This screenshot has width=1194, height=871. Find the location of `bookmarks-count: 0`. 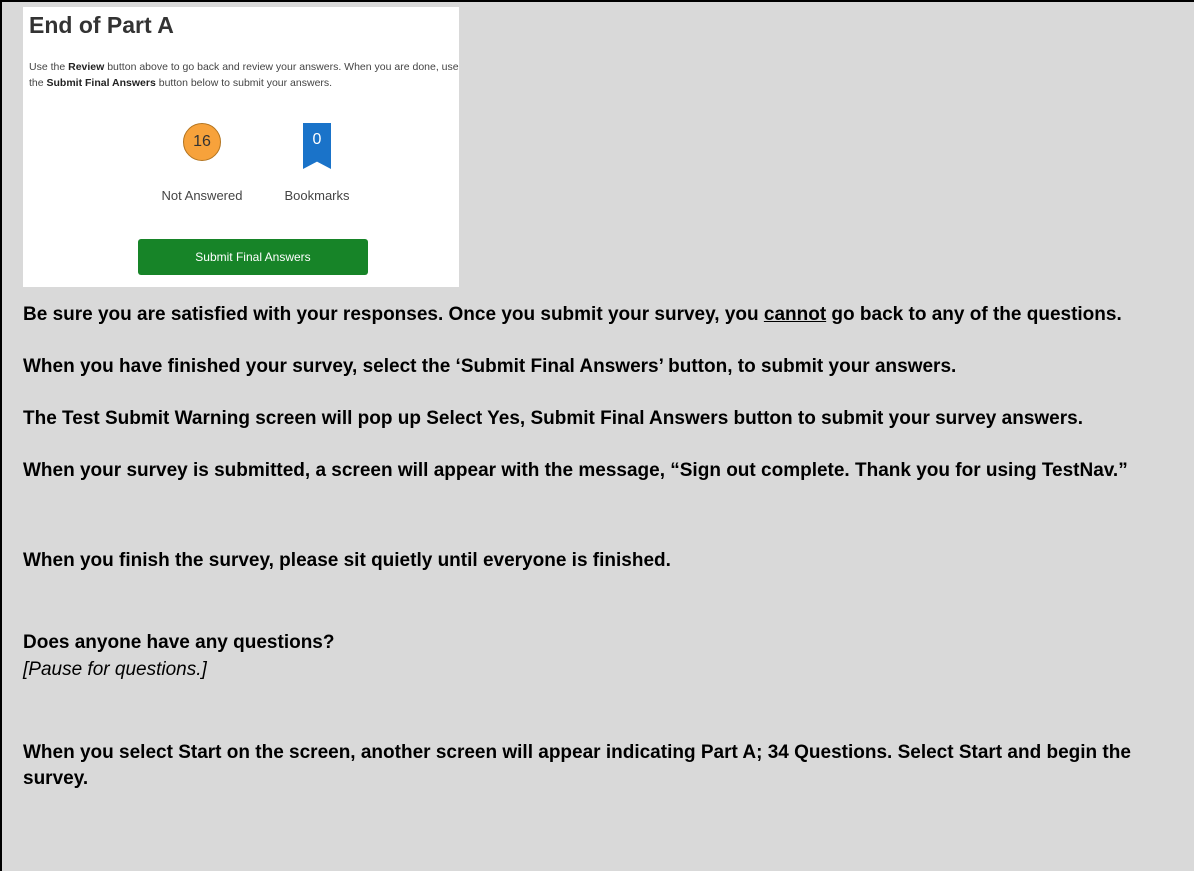

bookmarks-count: 0 is located at coordinates (317, 139).